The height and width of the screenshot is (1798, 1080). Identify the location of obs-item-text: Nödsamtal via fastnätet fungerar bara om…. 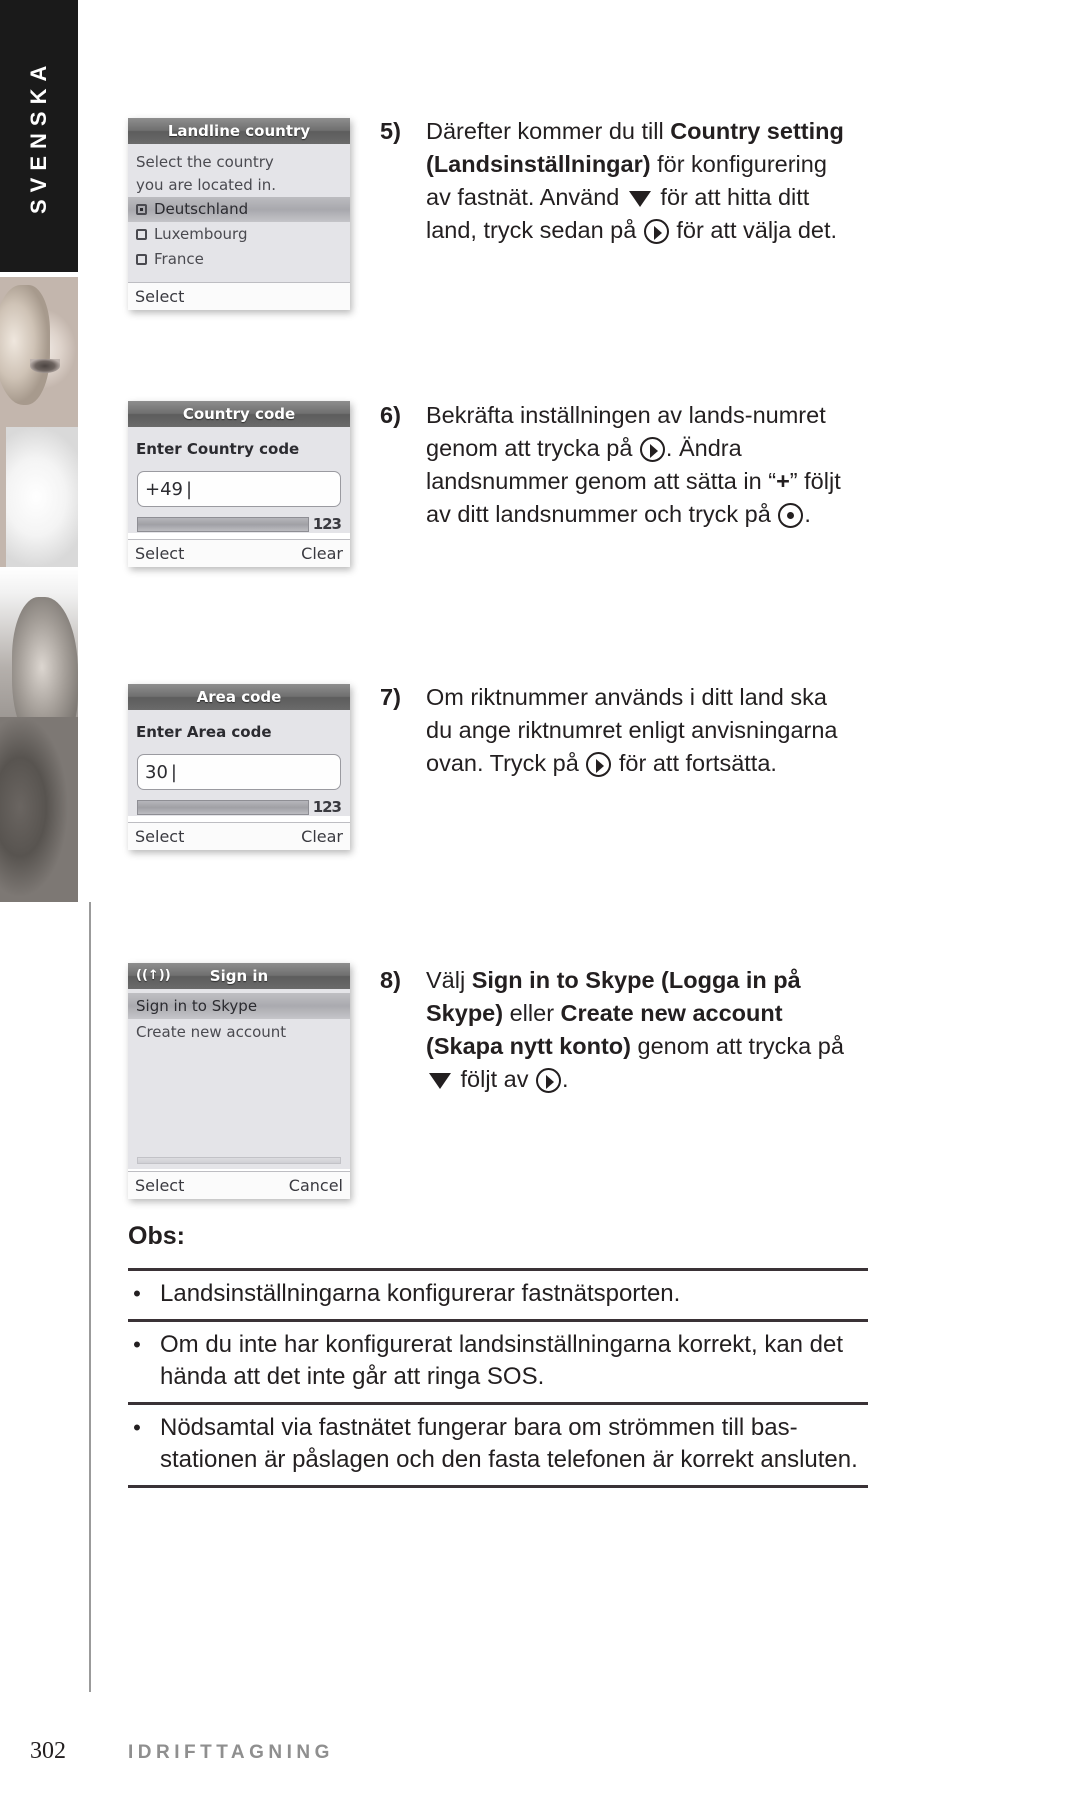
(509, 1443).